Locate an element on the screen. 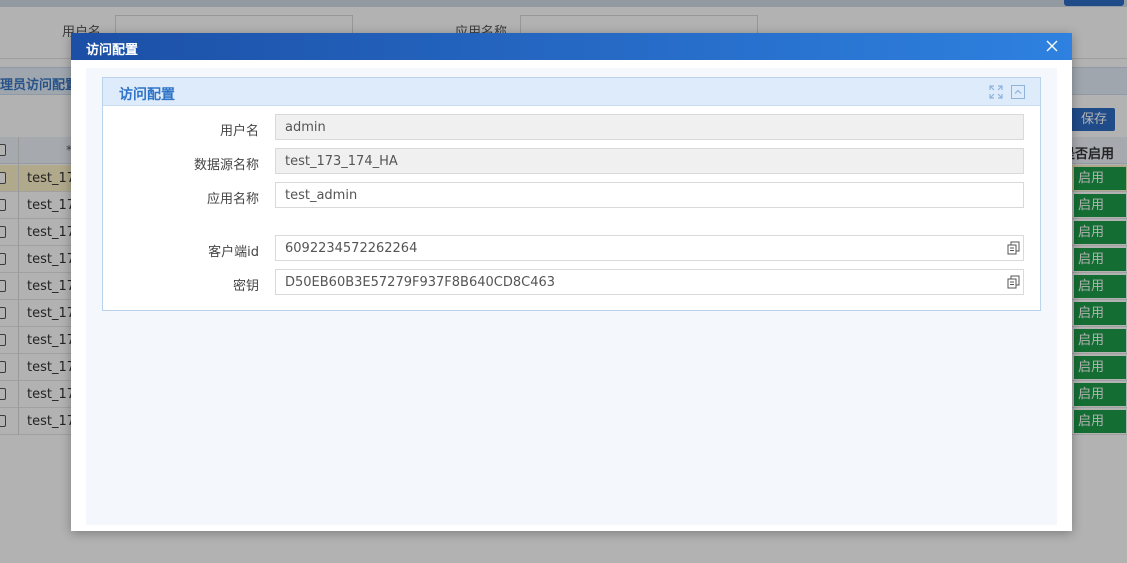 The height and width of the screenshot is (563, 1127). secret-field is located at coordinates (649, 282).